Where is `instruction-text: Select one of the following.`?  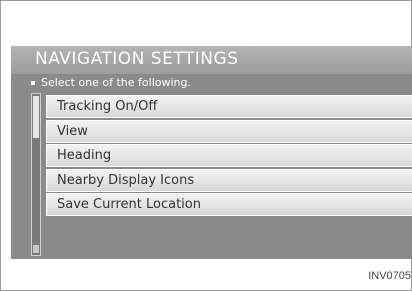
instruction-text: Select one of the following. is located at coordinates (111, 82).